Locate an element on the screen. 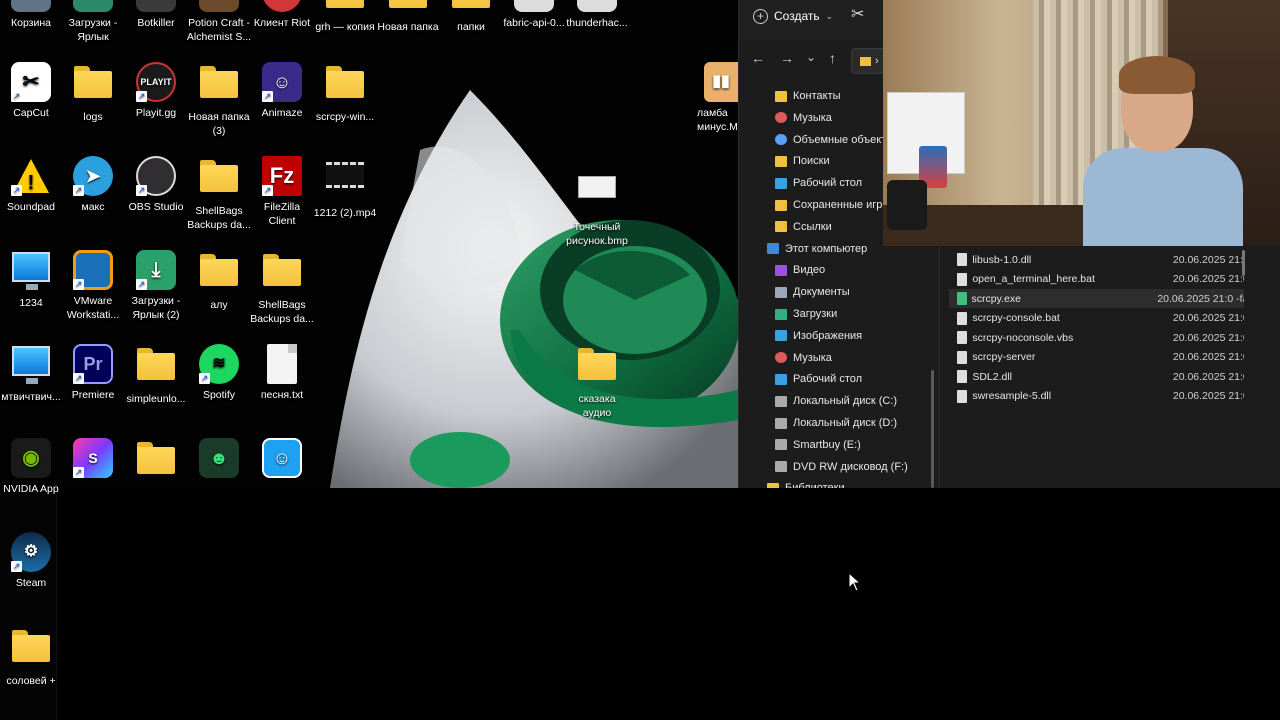 The width and height of the screenshot is (1280, 720). sidebar-item: Smartbuy (E:) is located at coordinates (818, 445).